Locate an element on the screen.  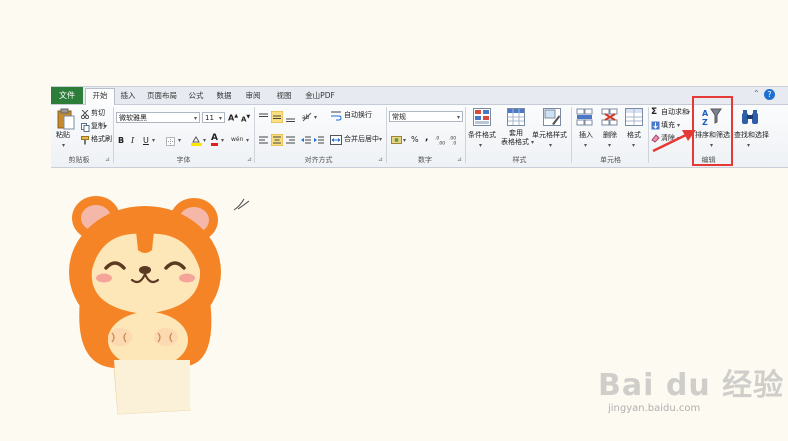
tab-data: 数据 is located at coordinates (224, 96).